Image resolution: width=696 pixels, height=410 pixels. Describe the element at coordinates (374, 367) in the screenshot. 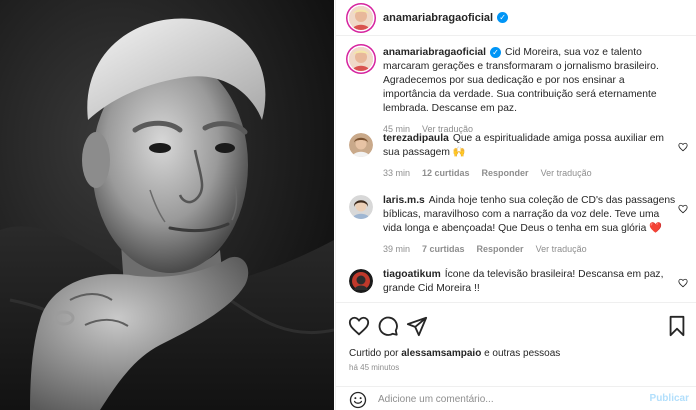

I see `post-time: há 45 minutos` at that location.